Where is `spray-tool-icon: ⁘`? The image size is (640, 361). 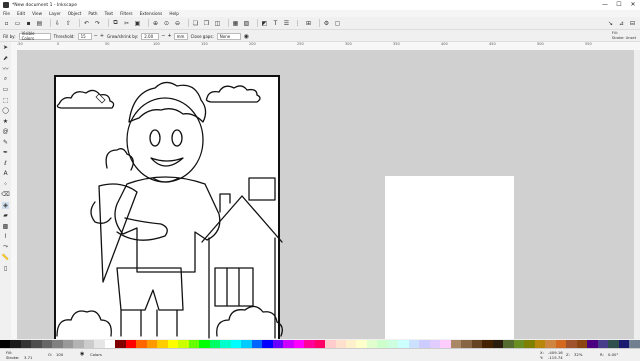 spray-tool-icon: ⁘ is located at coordinates (5, 184).